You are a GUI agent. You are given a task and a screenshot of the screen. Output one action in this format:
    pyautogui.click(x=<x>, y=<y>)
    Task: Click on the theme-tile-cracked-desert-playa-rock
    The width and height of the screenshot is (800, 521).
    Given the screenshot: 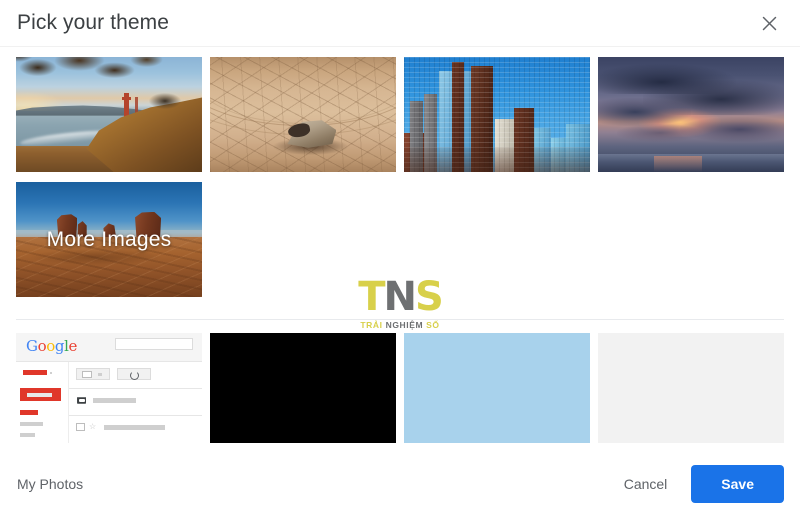 What is the action you would take?
    pyautogui.click(x=303, y=114)
    